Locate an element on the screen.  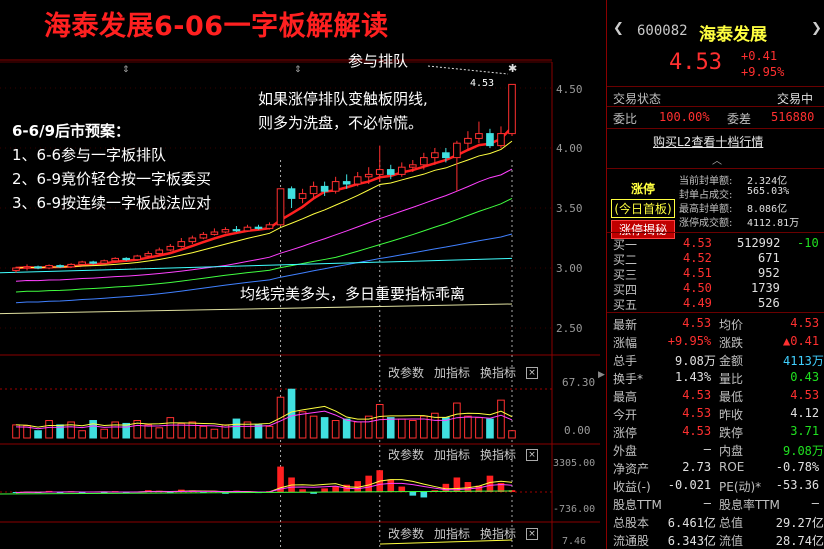
seal-value: 2.324亿 is located at coordinates (767, 181).